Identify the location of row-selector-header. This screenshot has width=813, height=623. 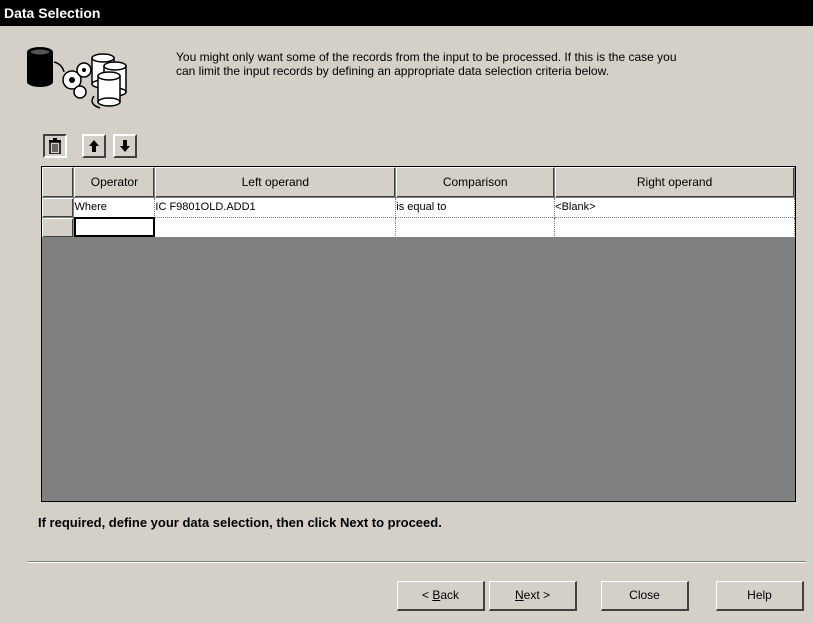
(58, 182).